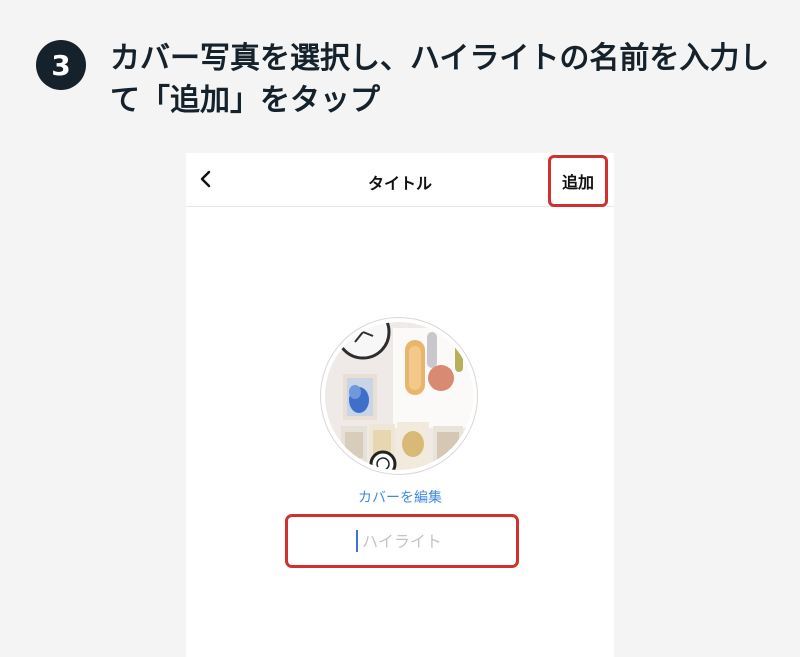 This screenshot has width=800, height=657. I want to click on highlight-name-field, so click(402, 541).